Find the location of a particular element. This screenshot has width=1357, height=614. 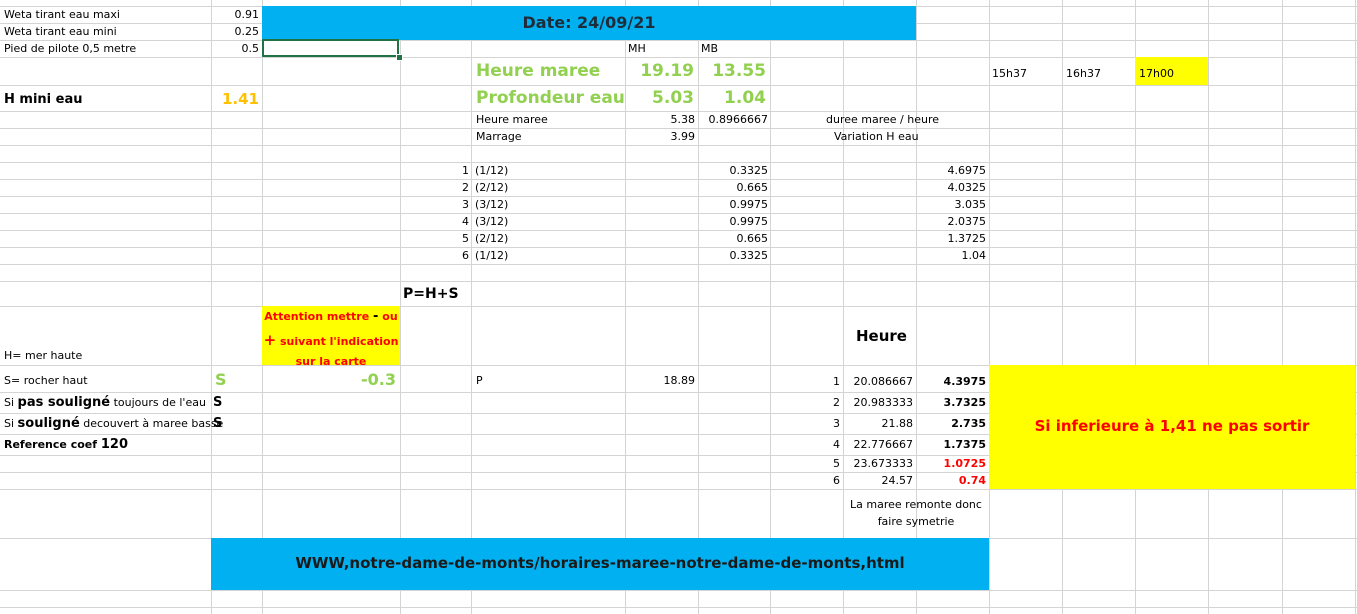

pas-souligne-label: Si pas souligné toujours de l'eau is located at coordinates (105, 402).